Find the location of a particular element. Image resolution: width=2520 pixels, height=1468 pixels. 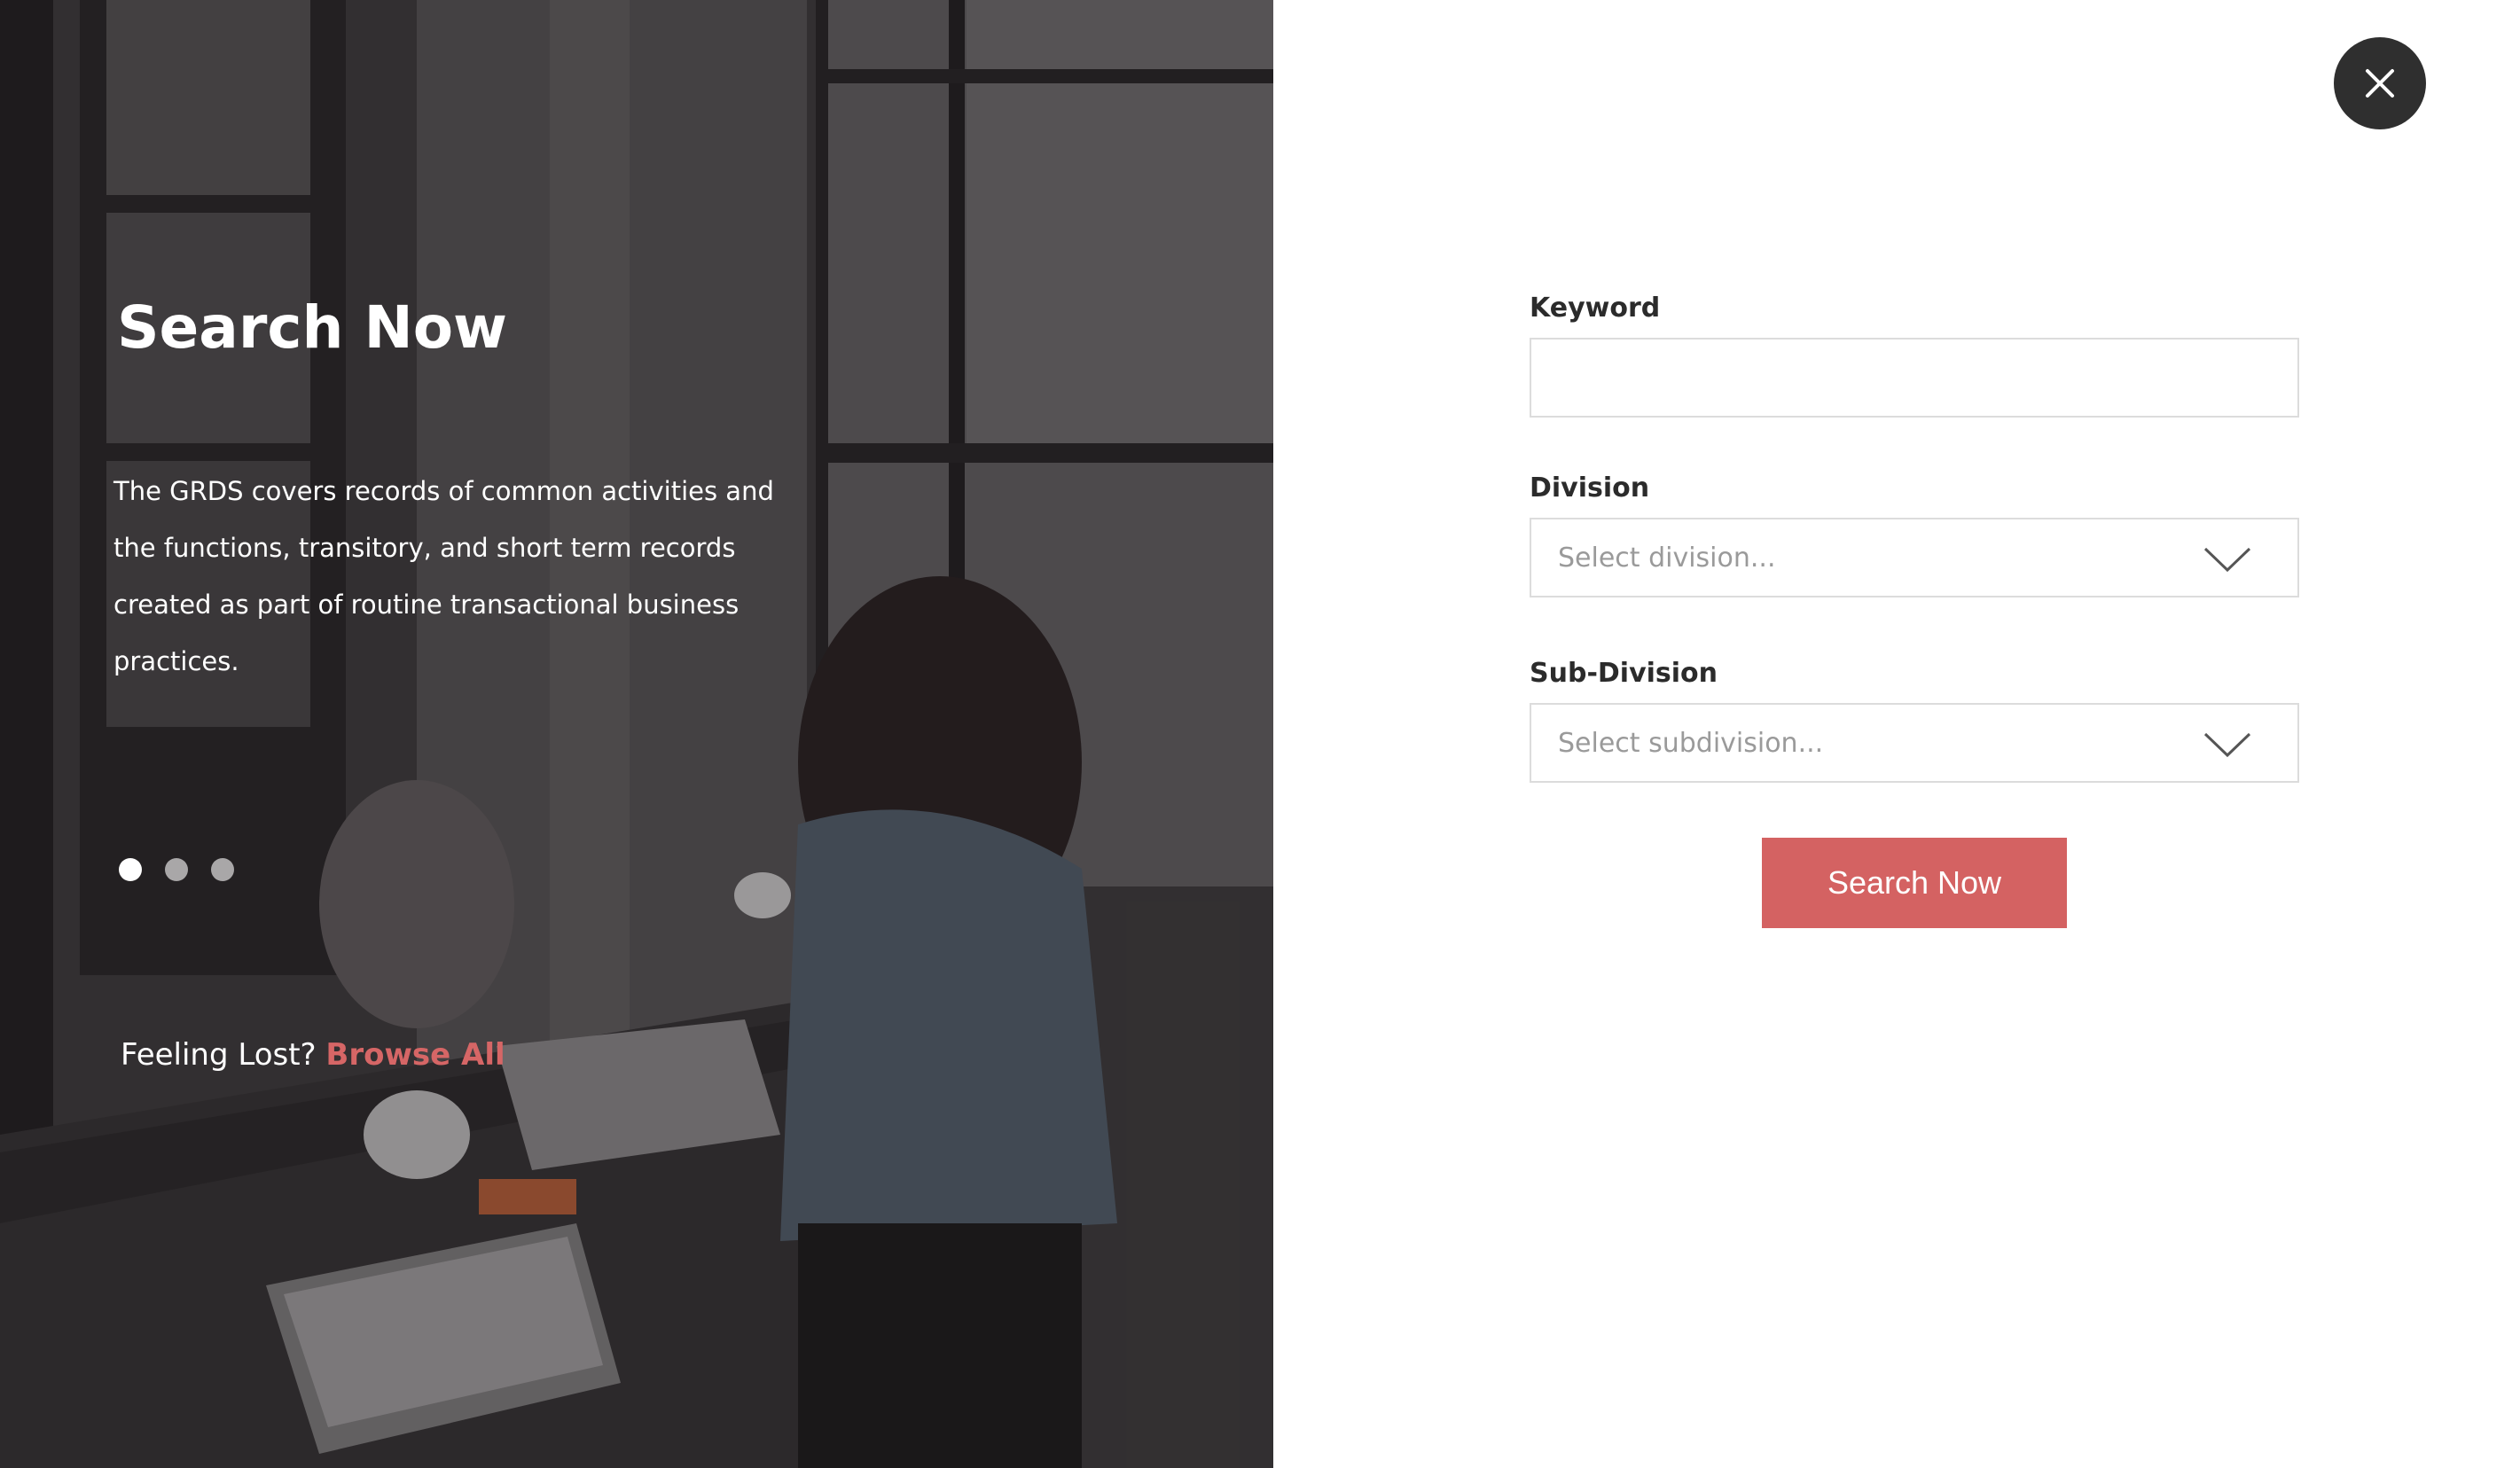

feeling-lost-text: Feeling Lost? is located at coordinates (219, 1055).